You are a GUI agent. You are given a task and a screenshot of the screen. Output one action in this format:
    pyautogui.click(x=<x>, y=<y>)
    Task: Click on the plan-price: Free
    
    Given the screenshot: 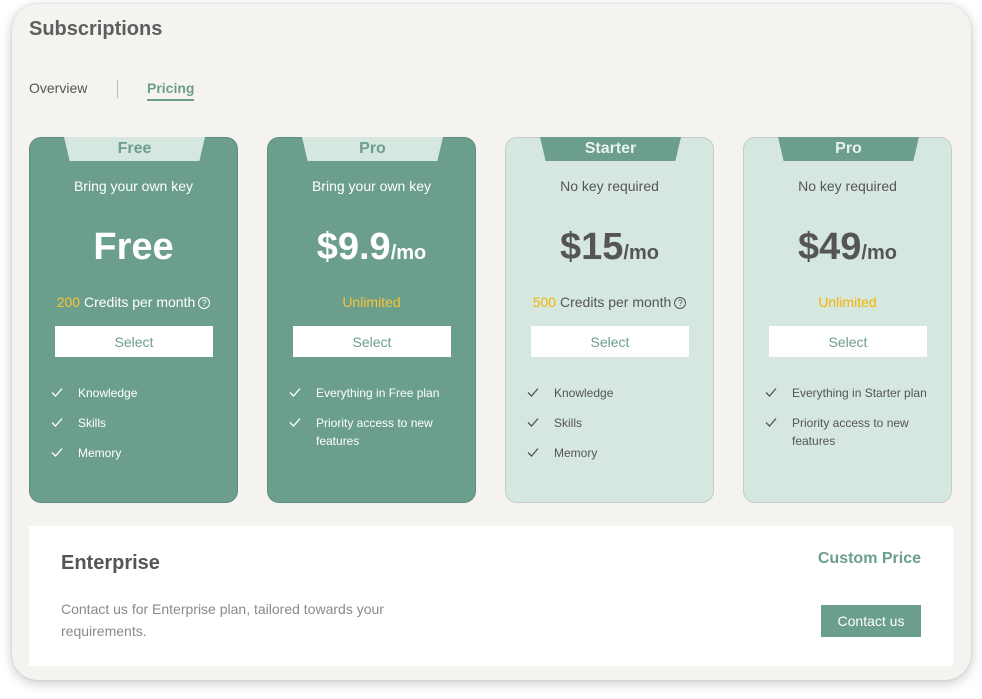 What is the action you would take?
    pyautogui.click(x=133, y=247)
    